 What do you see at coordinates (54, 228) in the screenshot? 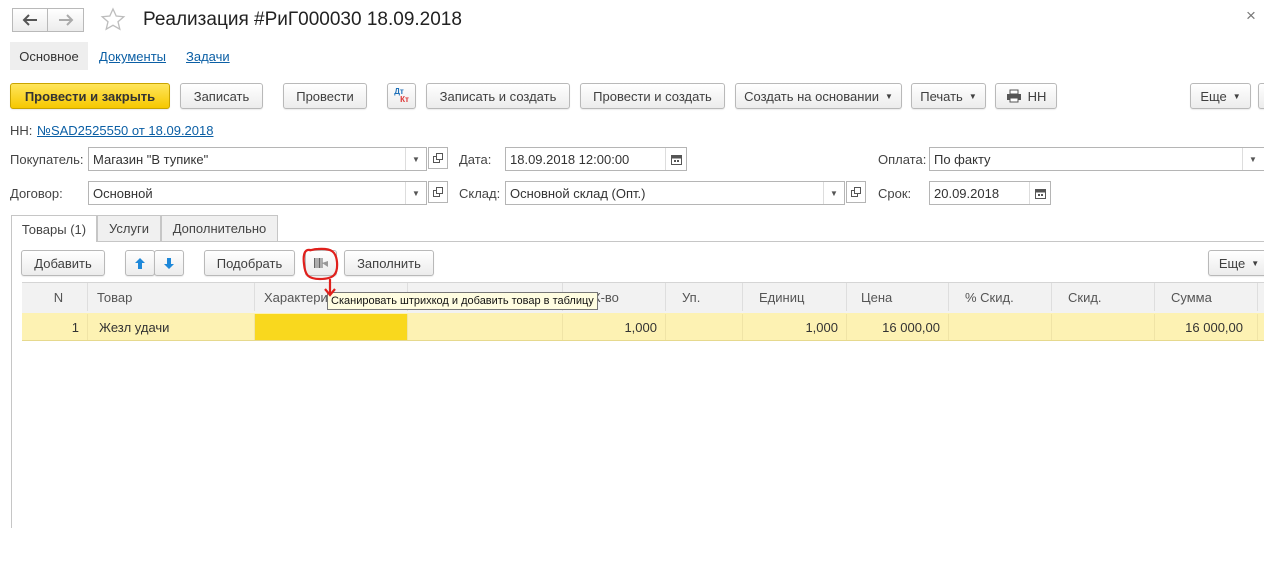
I see `tab-goods: Товары (1)` at bounding box center [54, 228].